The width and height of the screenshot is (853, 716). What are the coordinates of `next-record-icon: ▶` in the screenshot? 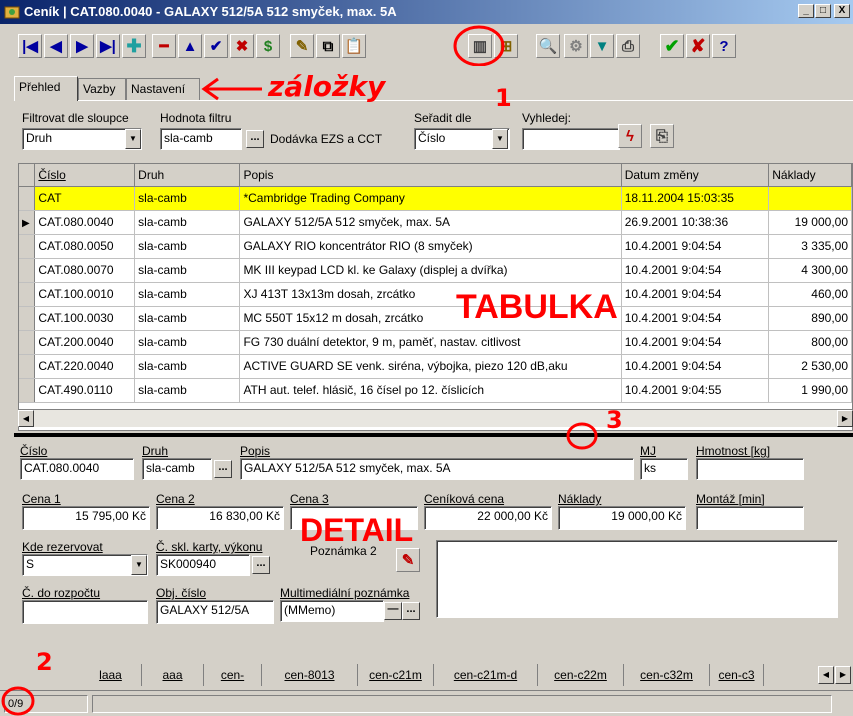 It's located at (82, 46).